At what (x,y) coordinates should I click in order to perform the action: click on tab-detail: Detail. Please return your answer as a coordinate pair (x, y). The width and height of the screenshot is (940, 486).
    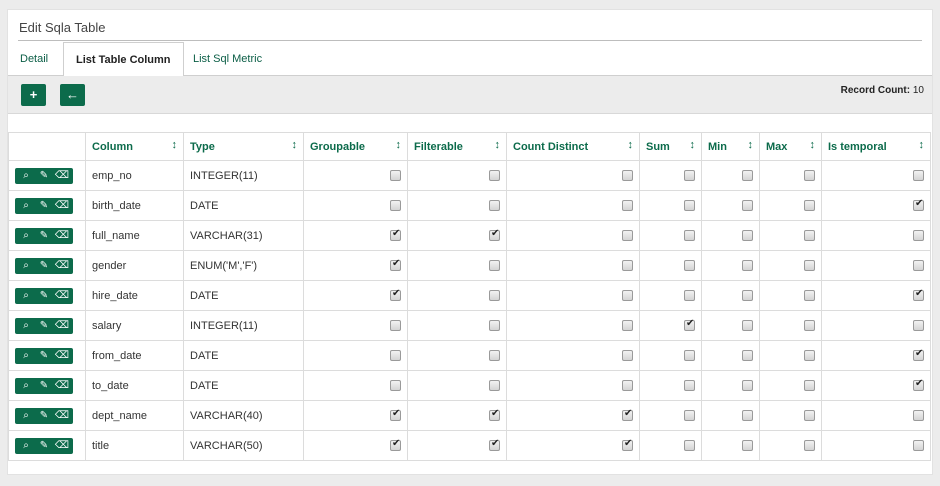
    Looking at the image, I should click on (34, 59).